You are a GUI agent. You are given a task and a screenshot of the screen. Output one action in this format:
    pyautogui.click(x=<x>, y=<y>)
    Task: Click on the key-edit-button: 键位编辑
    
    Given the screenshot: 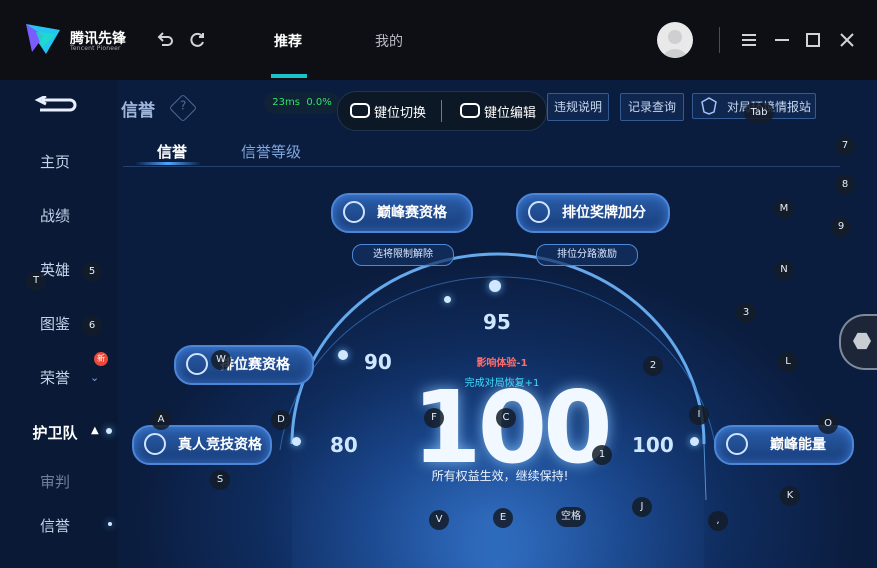 What is the action you would take?
    pyautogui.click(x=510, y=111)
    